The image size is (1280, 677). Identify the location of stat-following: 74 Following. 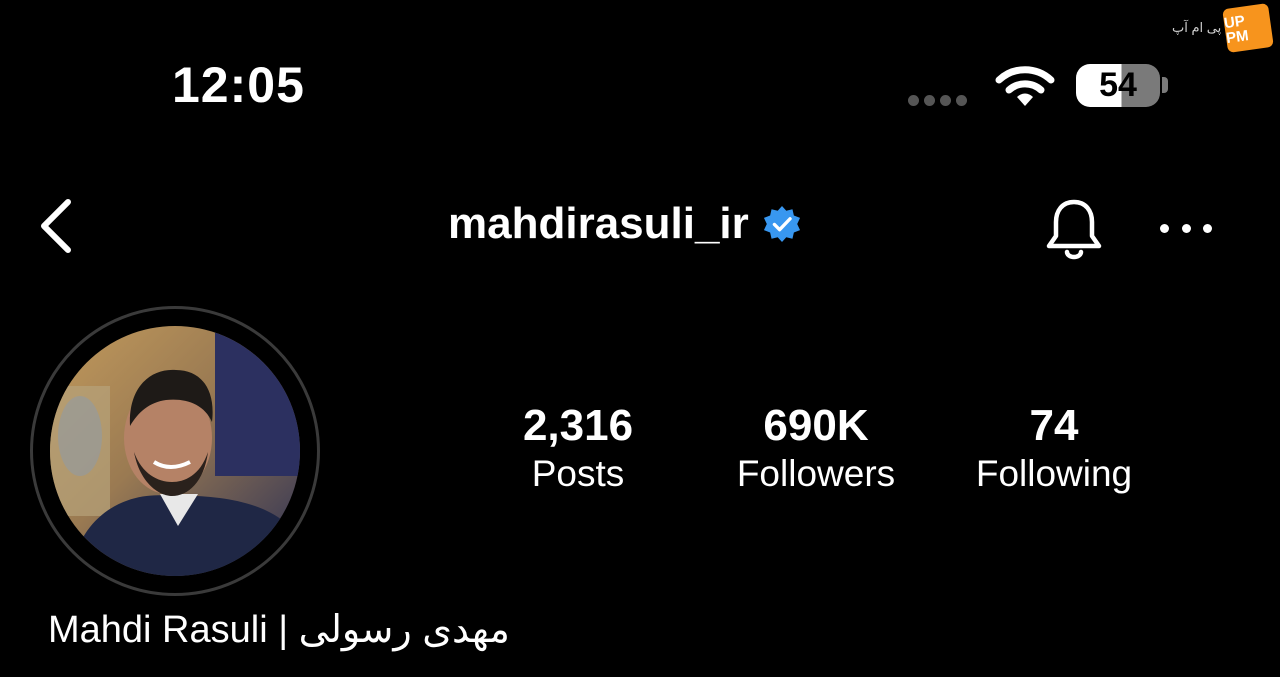
(1054, 449).